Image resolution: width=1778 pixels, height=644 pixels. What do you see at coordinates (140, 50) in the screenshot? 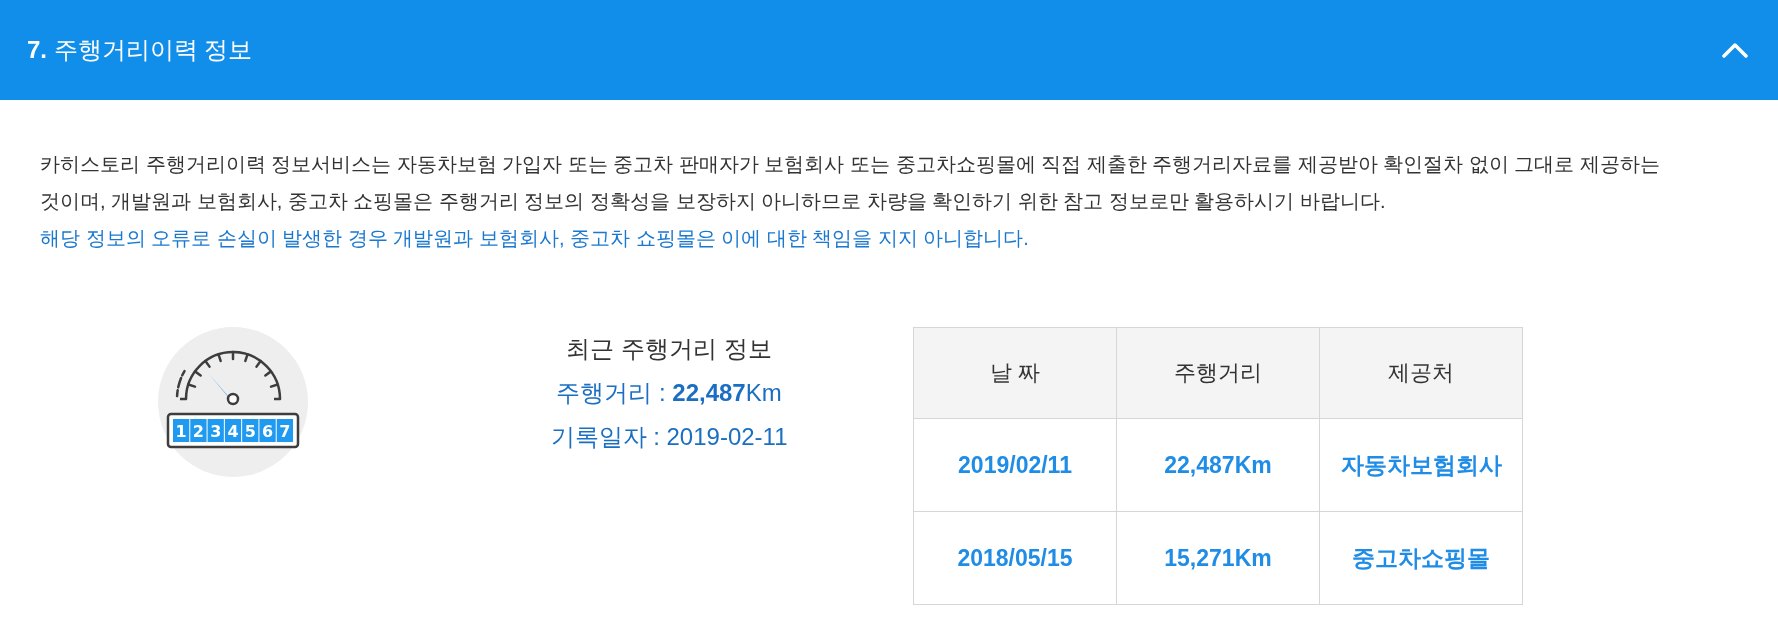
I see `section-title: 7. 주행거리이력 정보` at bounding box center [140, 50].